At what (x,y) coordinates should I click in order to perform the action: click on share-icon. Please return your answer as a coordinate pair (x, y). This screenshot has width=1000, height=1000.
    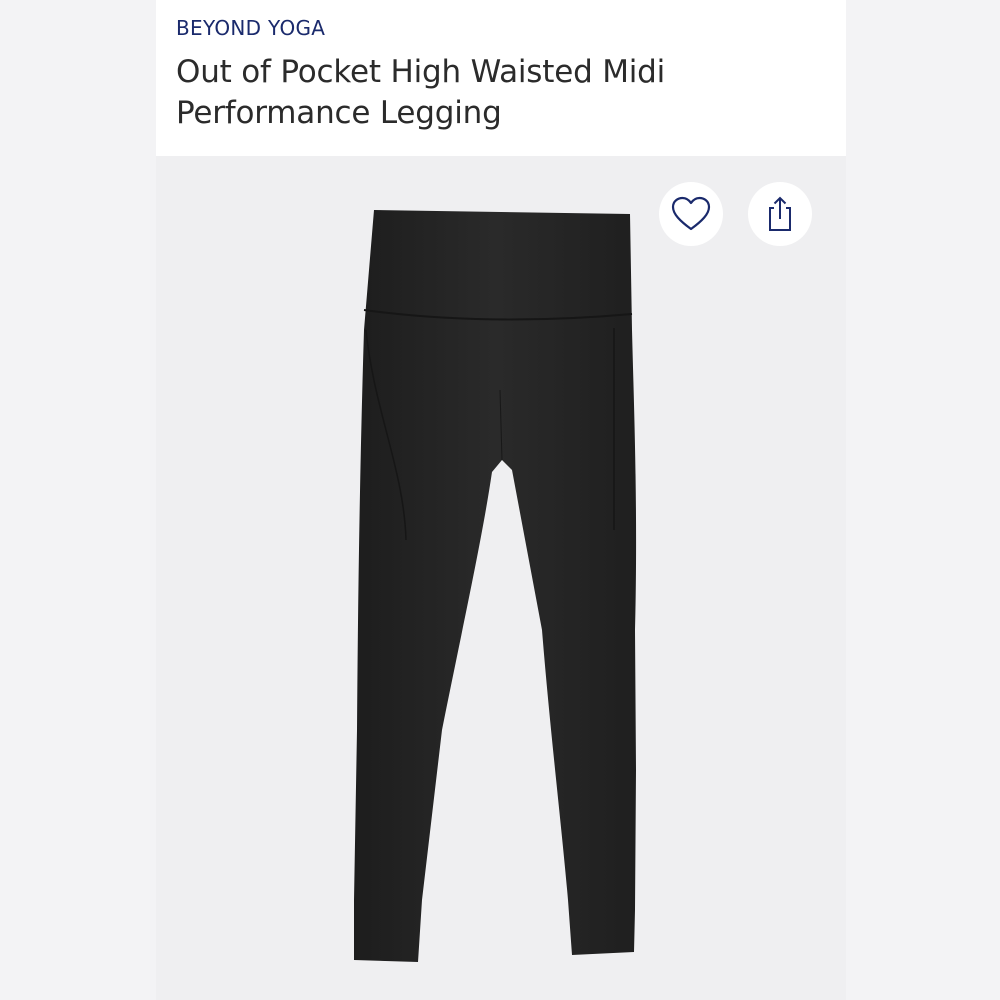
    Looking at the image, I should click on (780, 213).